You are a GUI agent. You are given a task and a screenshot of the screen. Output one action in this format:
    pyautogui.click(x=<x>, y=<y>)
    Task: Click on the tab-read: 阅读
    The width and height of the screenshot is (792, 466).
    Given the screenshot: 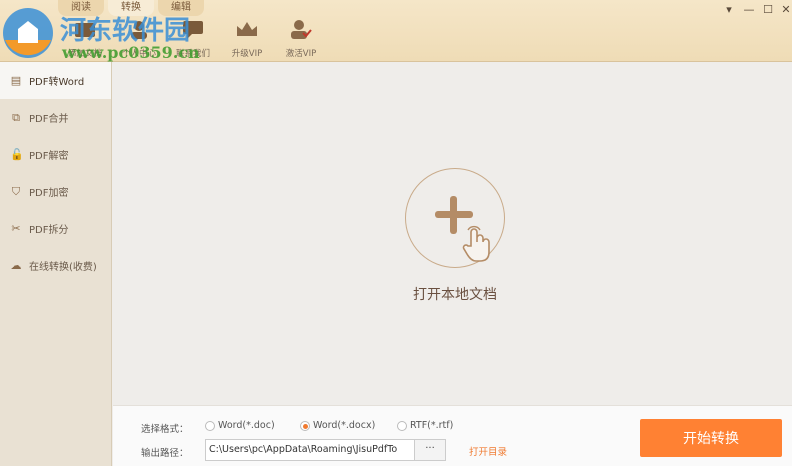 What is the action you would take?
    pyautogui.click(x=81, y=8)
    